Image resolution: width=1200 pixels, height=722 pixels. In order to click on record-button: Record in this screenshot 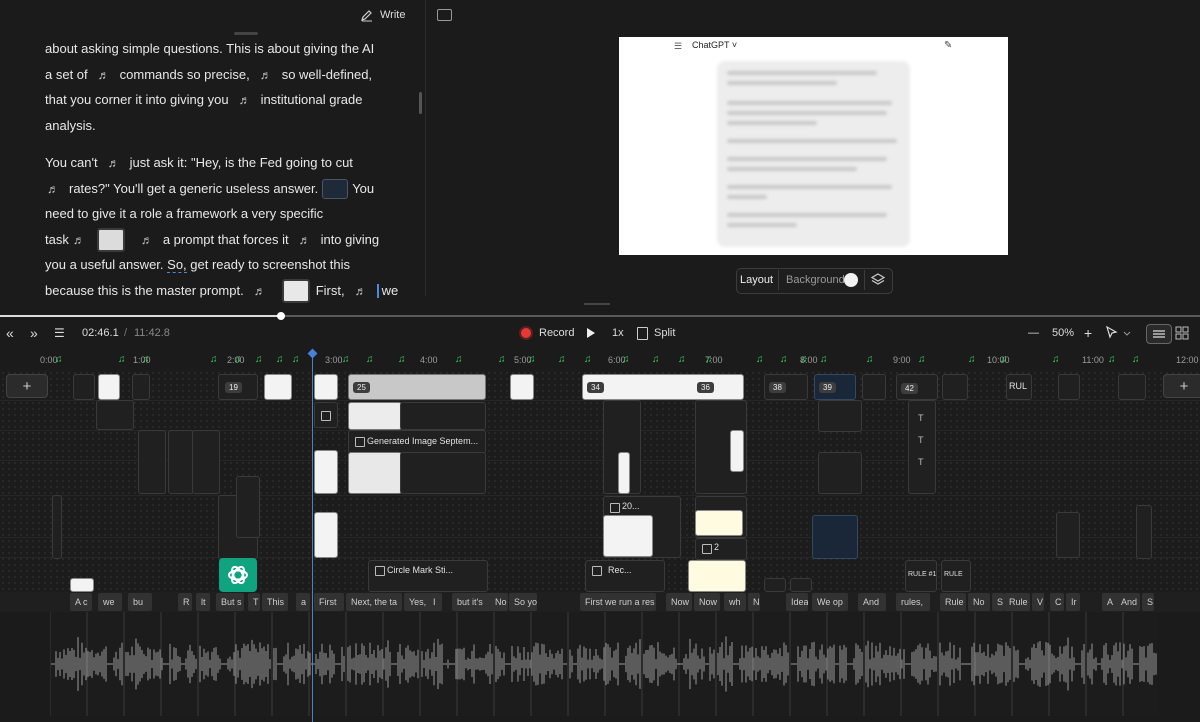, I will do `click(547, 333)`.